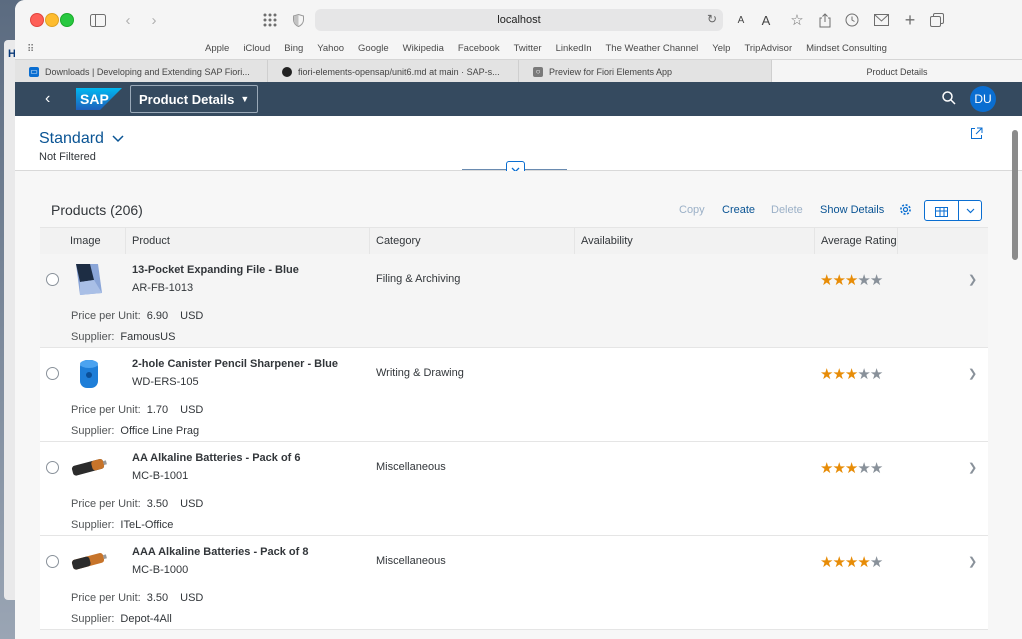  Describe the element at coordinates (787, 210) in the screenshot. I see `delete-button: Delete` at that location.